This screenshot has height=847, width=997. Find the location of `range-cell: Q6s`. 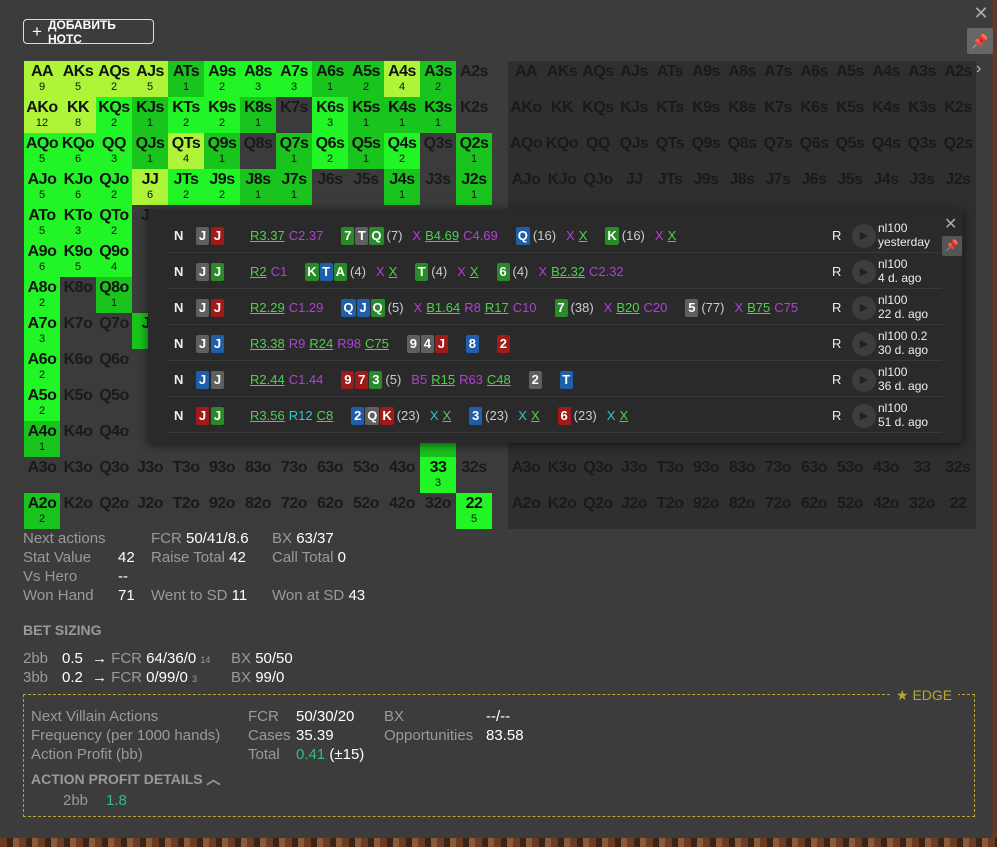

range-cell: Q6s is located at coordinates (814, 151).